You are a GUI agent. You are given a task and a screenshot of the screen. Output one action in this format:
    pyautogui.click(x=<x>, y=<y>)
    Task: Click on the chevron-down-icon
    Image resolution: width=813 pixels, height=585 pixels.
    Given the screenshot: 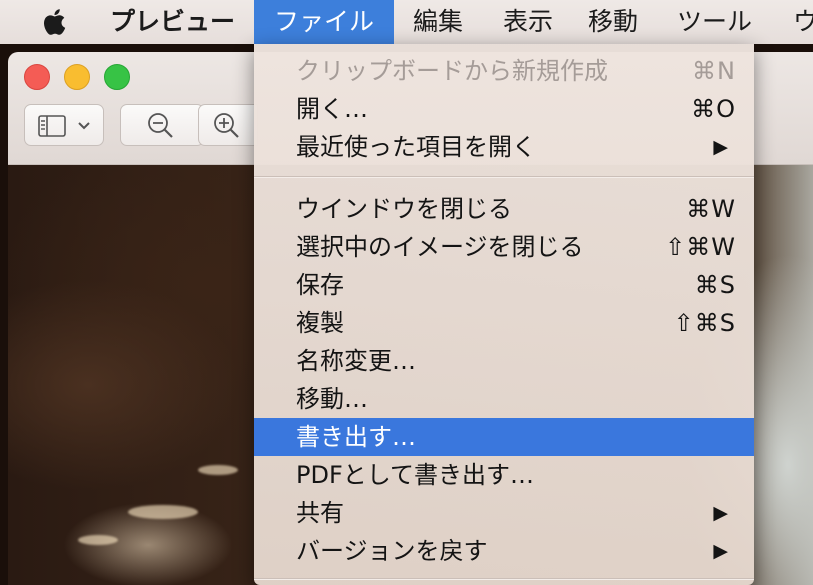 What is the action you would take?
    pyautogui.click(x=84, y=126)
    